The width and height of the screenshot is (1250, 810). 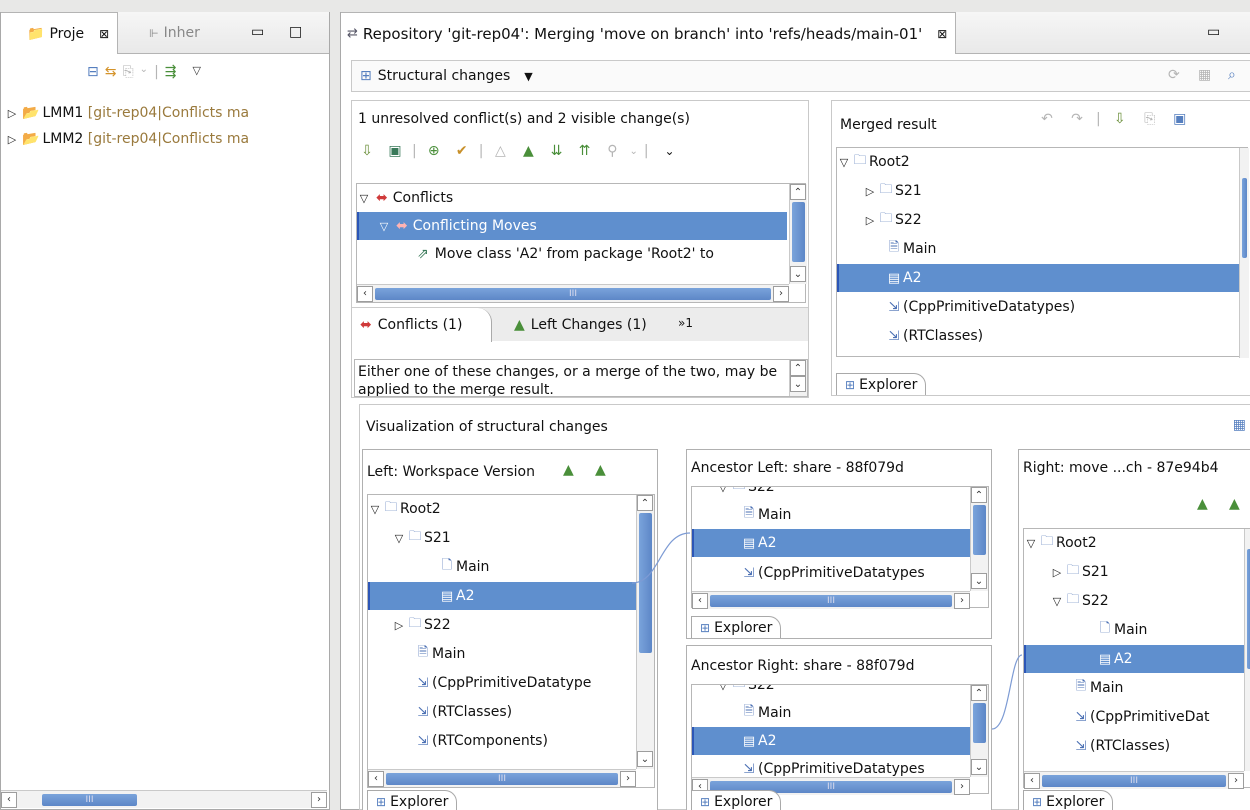 What do you see at coordinates (434, 151) in the screenshot?
I see `merge-icon: ⊕` at bounding box center [434, 151].